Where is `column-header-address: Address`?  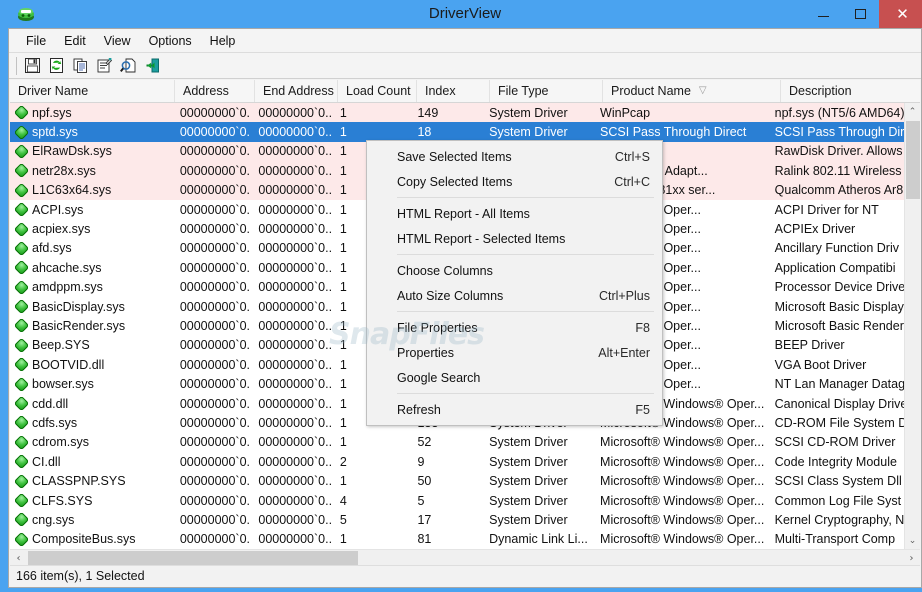 column-header-address: Address is located at coordinates (215, 91).